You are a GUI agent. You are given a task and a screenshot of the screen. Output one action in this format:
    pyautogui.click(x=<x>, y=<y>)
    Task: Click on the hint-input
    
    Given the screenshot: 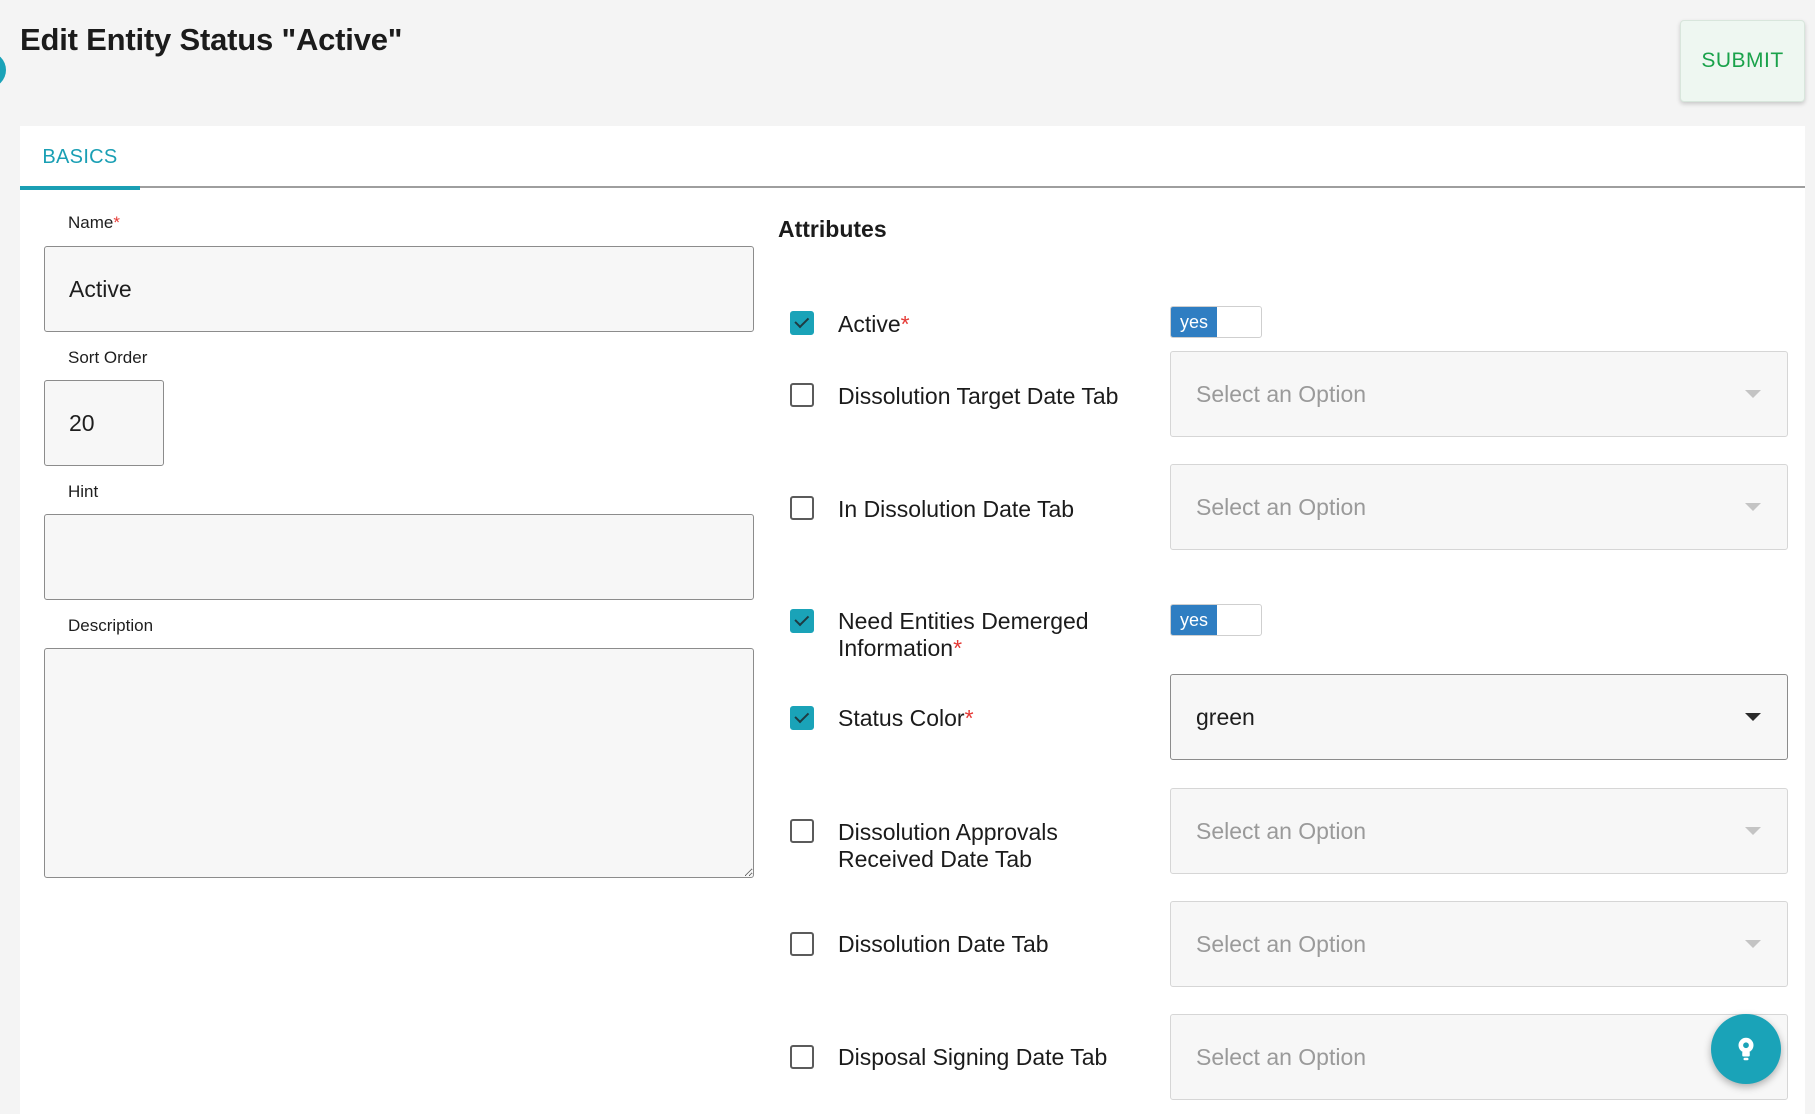 What is the action you would take?
    pyautogui.click(x=399, y=557)
    